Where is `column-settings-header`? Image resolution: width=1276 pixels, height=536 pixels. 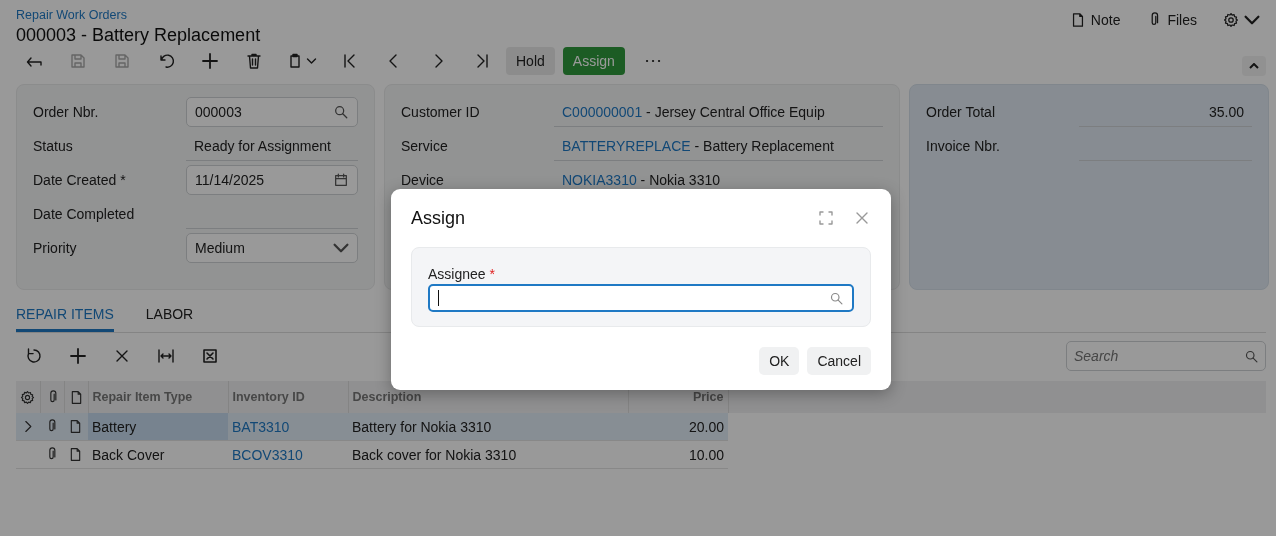
column-settings-header is located at coordinates (28, 397).